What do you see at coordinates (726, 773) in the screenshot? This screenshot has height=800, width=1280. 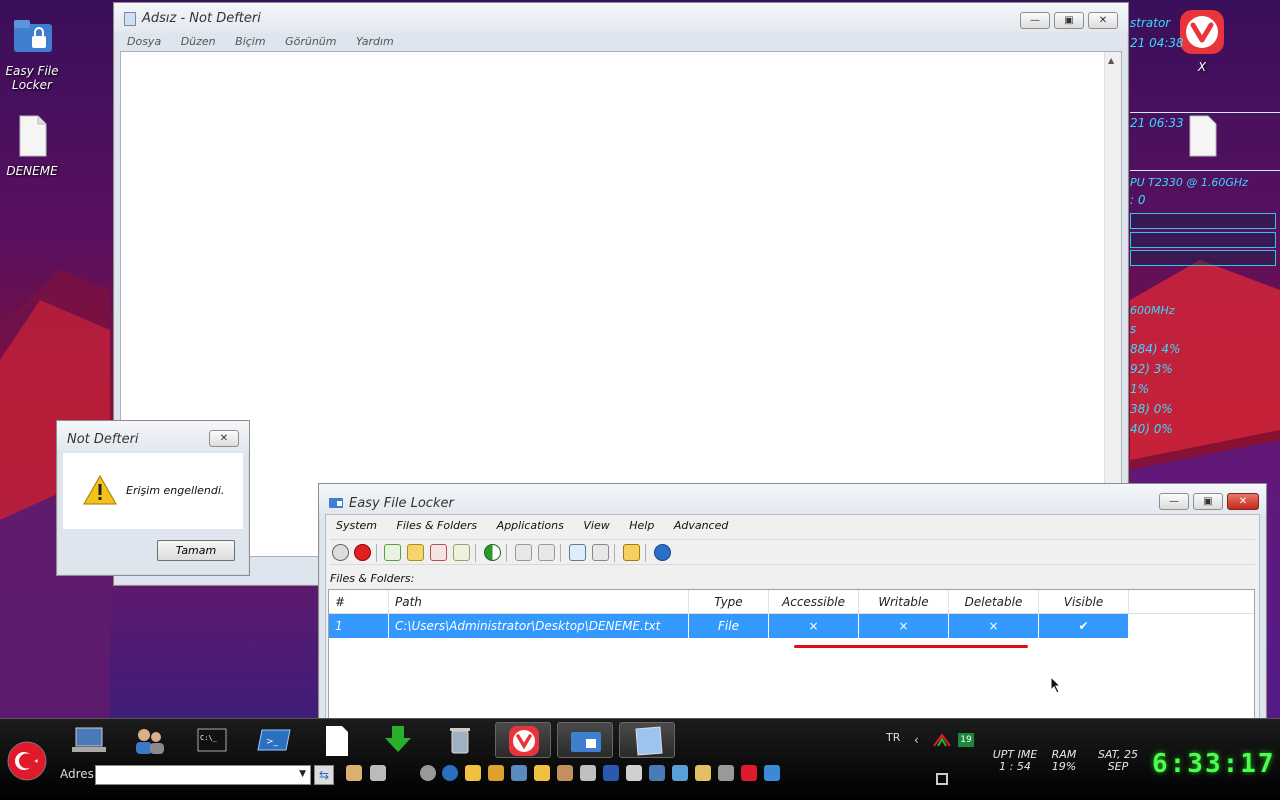 I see `quicklaunch-camera-icon` at bounding box center [726, 773].